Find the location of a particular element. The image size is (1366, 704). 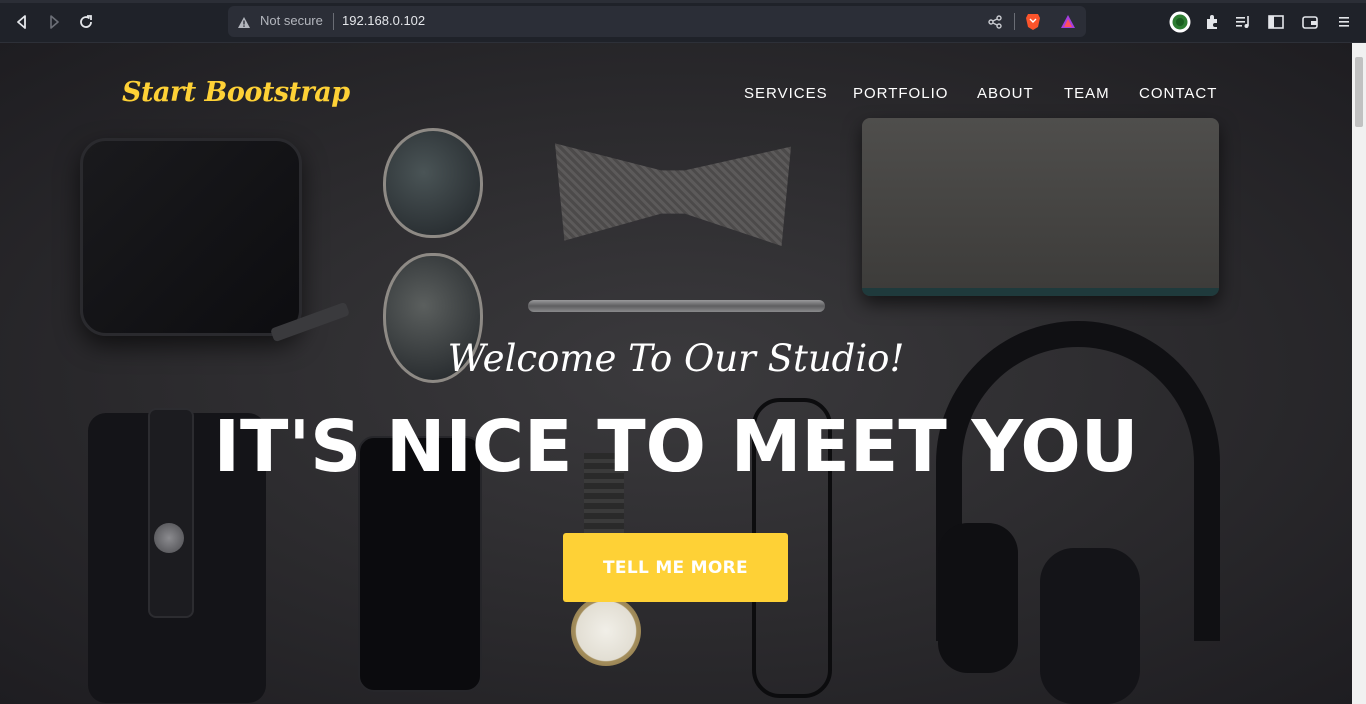

brave-rewards-icon is located at coordinates (1068, 22).